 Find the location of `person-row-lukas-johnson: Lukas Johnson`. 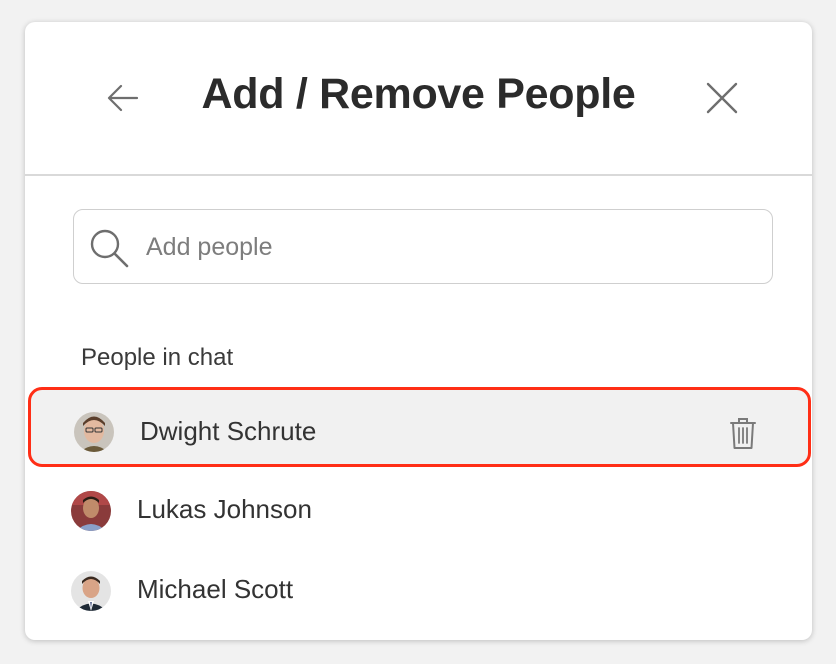

person-row-lukas-johnson: Lukas Johnson is located at coordinates (418, 511).